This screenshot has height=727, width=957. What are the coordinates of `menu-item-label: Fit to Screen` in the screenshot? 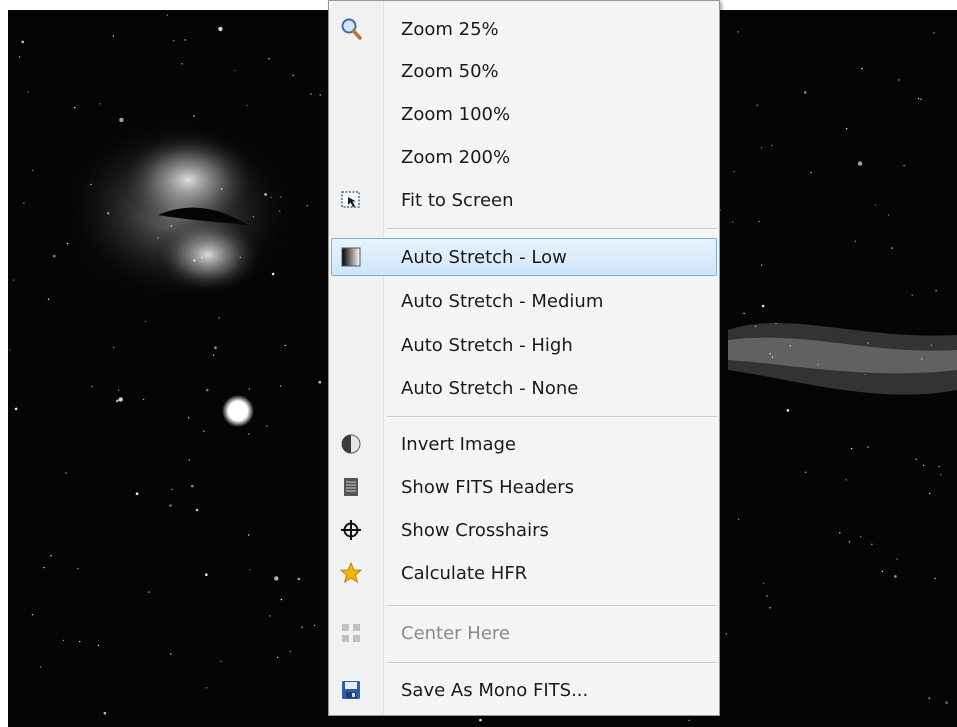 It's located at (457, 200).